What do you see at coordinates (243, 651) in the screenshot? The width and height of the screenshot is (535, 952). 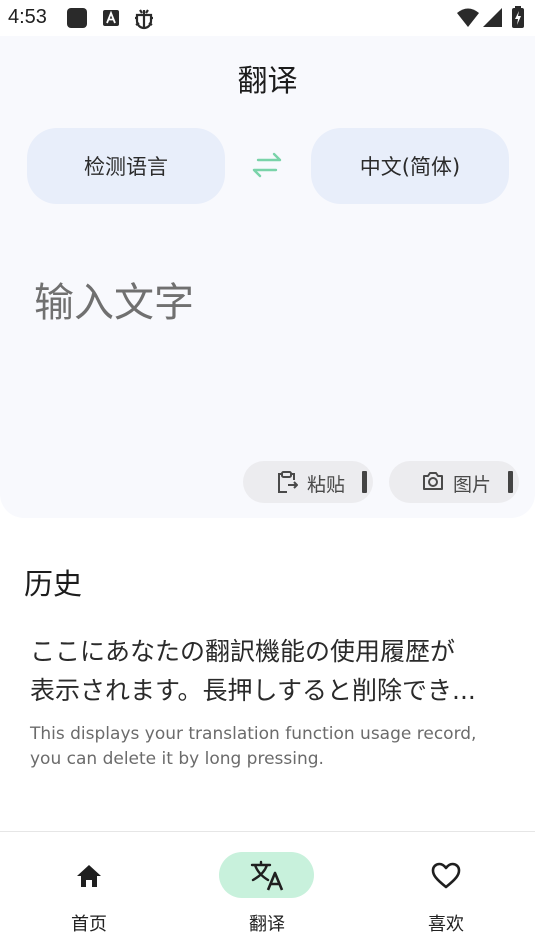 I see `history-ja-line-1: ここにあなたの翻訳機能の使用履歴が` at bounding box center [243, 651].